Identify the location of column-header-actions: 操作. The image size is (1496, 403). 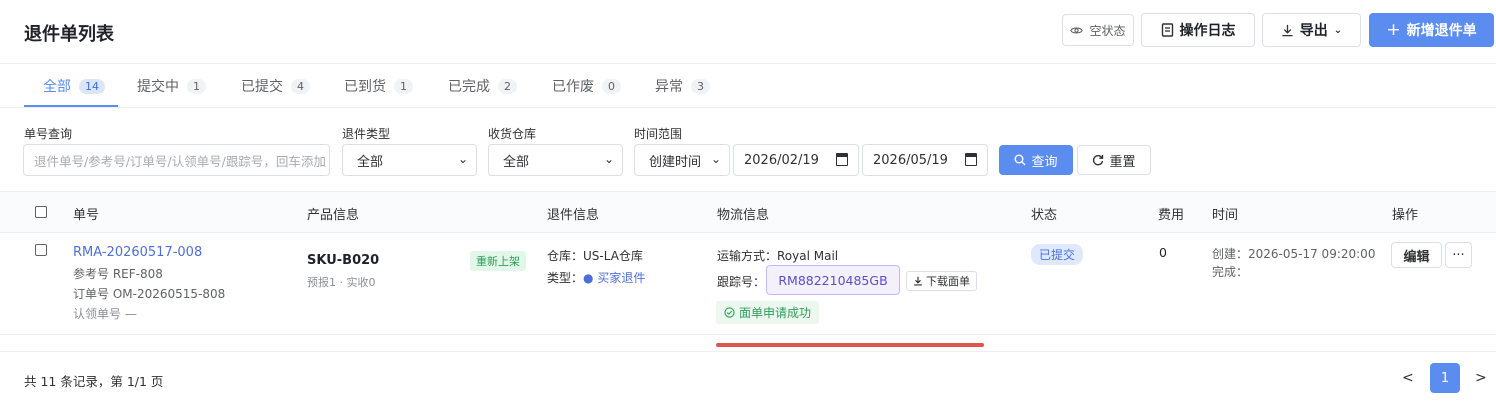
(1405, 215).